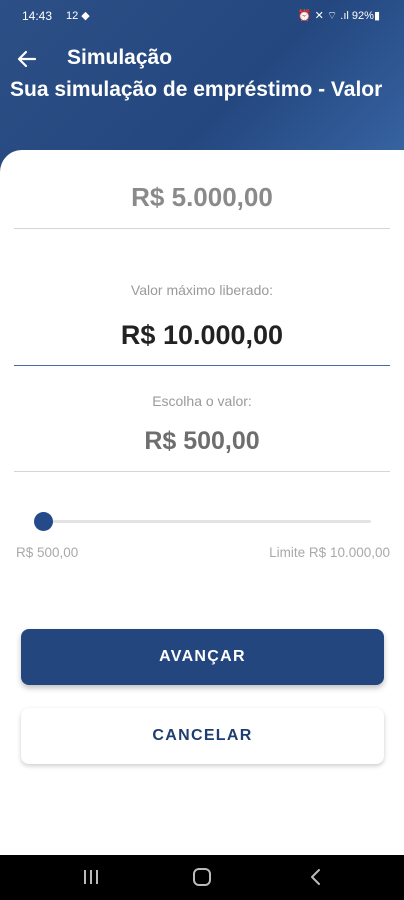 This screenshot has width=404, height=900. Describe the element at coordinates (202, 15) in the screenshot. I see `status-bar: 14:43 12 ◆ ⏰ ✕ ⌔ .ıl 92%▮` at that location.